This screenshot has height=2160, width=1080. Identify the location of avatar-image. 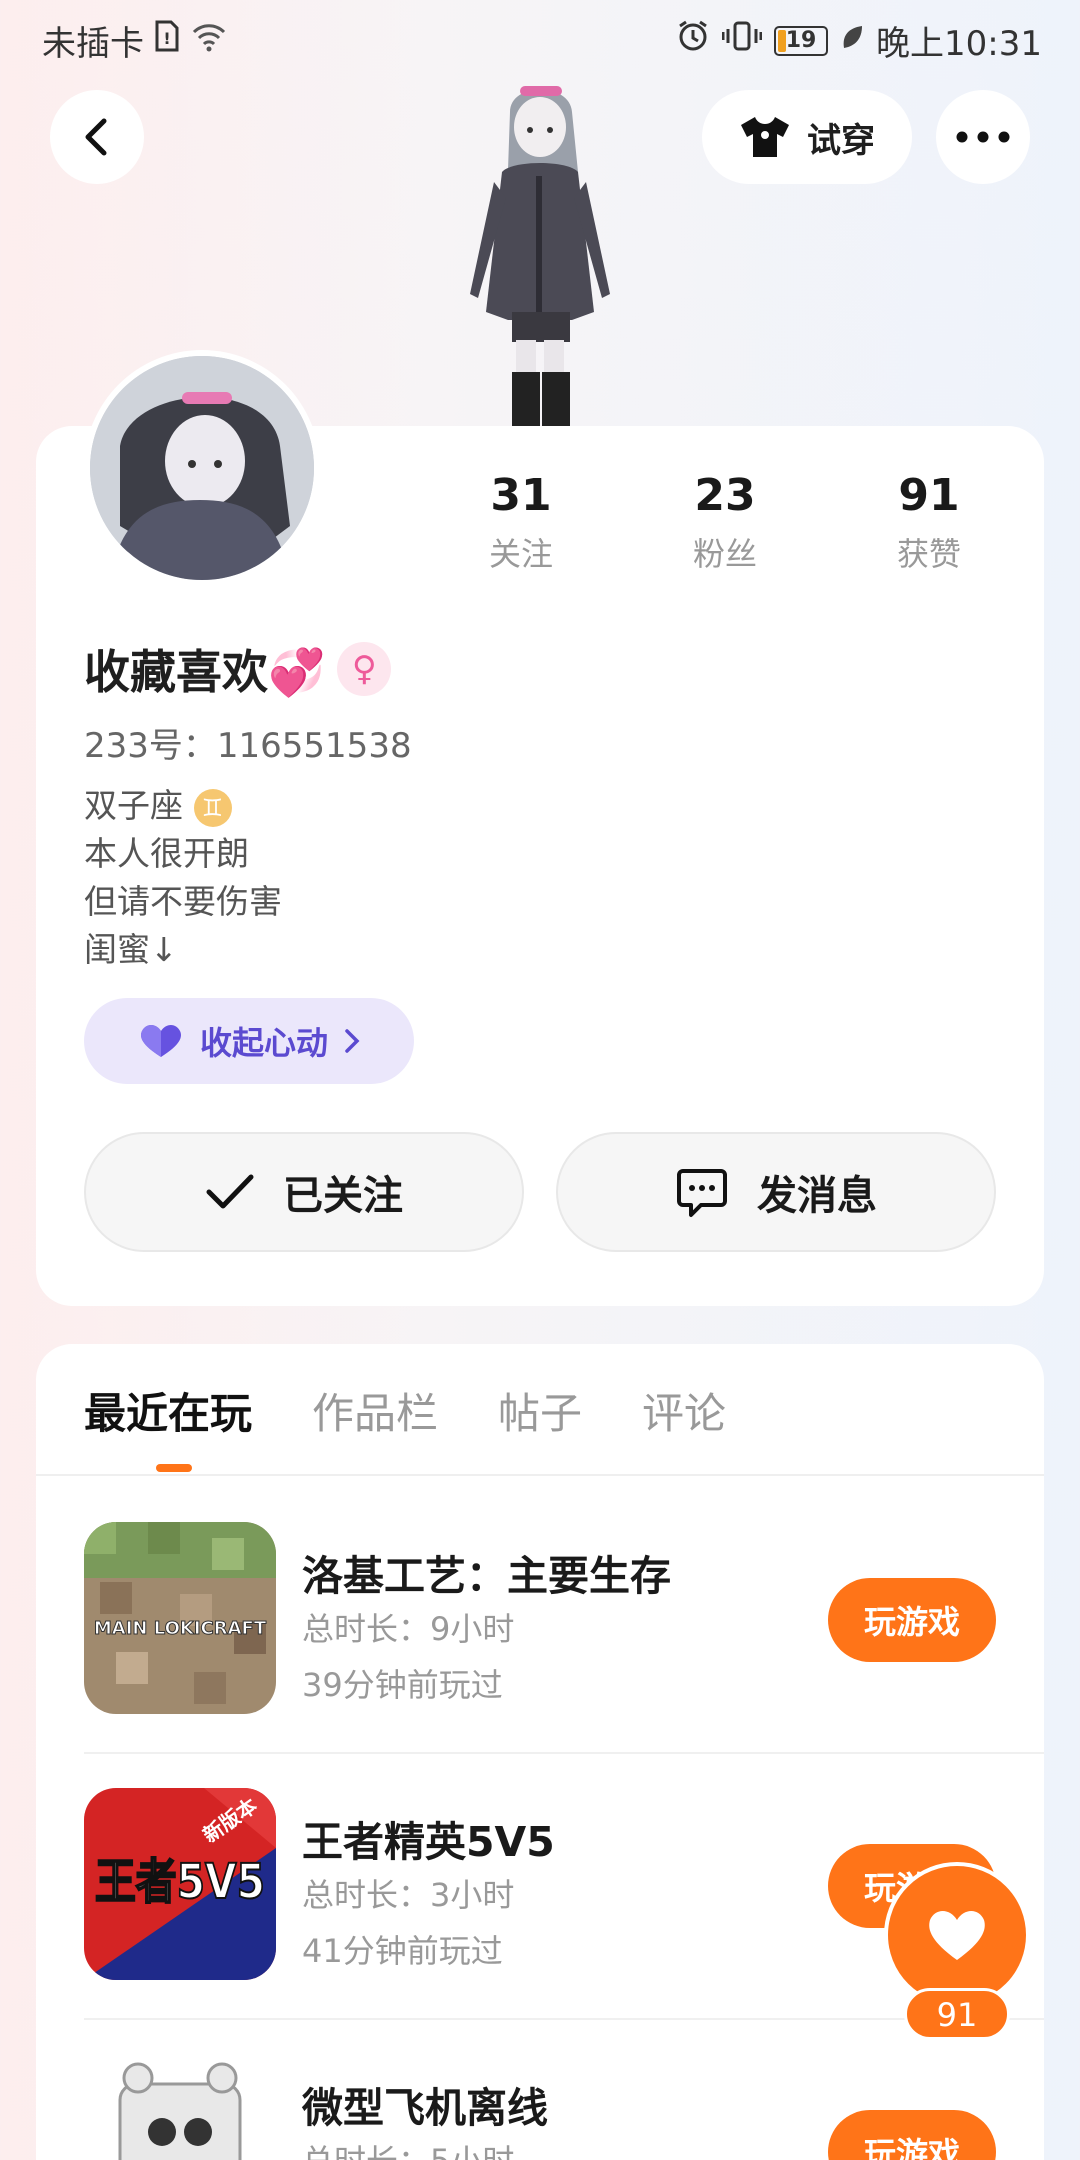
(202, 468).